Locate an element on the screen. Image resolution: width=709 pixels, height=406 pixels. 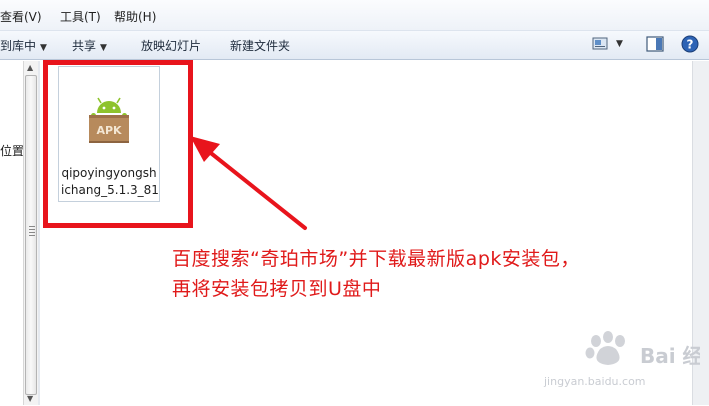
preview-pane-icon is located at coordinates (655, 44).